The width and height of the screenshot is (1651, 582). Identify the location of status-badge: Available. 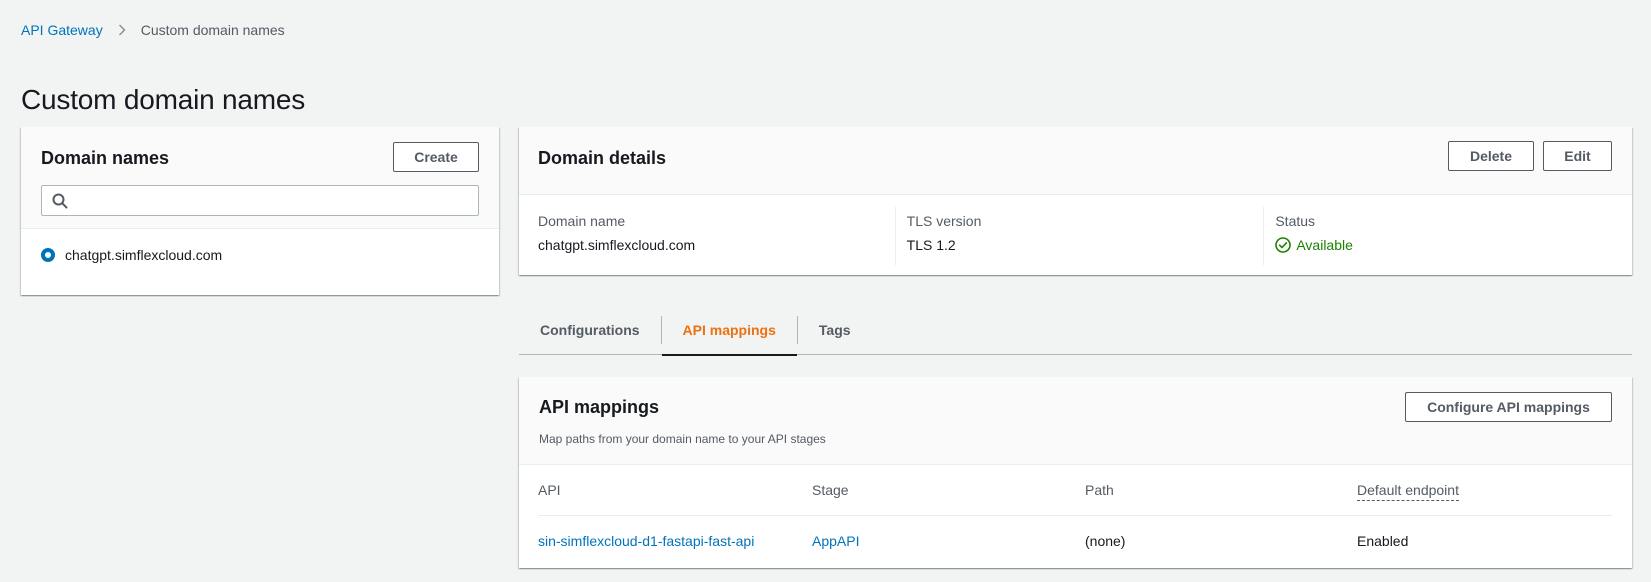
(1453, 245).